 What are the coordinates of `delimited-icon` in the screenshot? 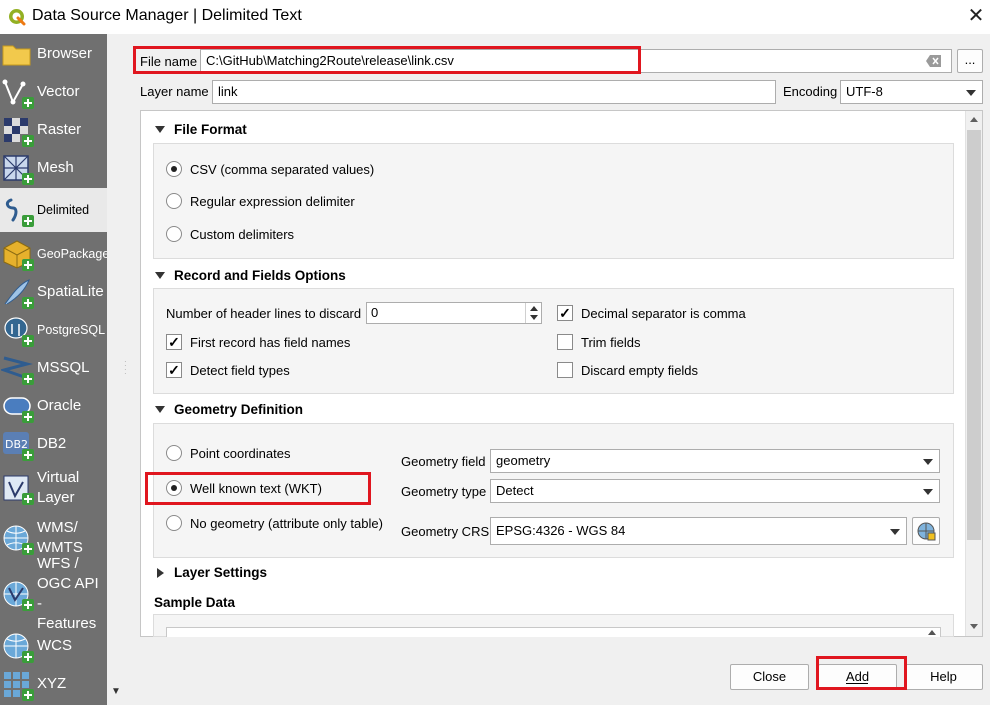 It's located at (17, 210).